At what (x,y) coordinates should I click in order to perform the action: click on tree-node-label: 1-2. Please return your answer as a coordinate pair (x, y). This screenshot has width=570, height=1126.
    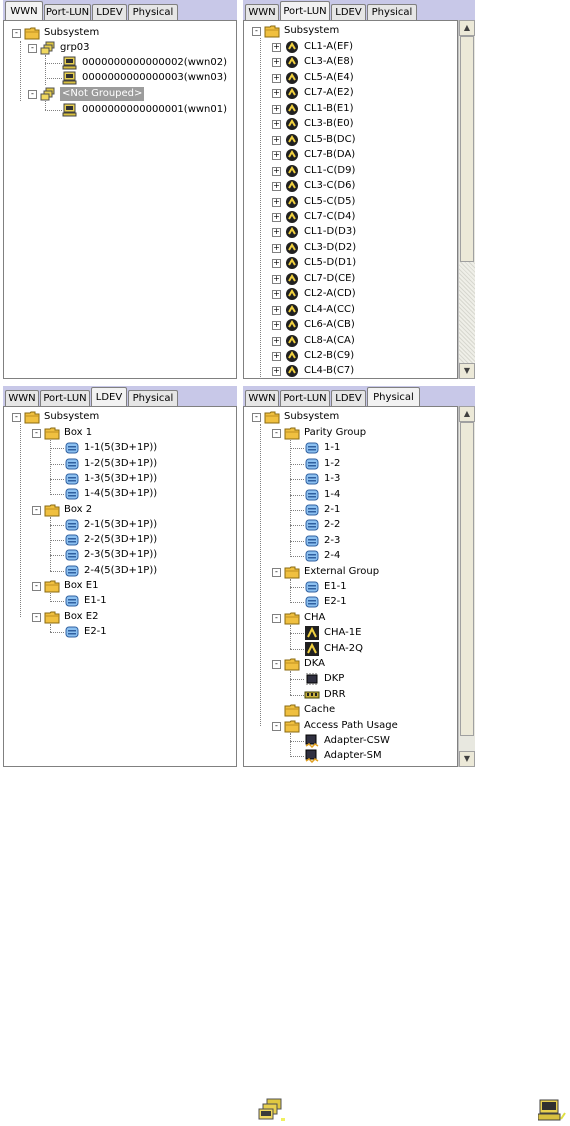
    Looking at the image, I should click on (332, 463).